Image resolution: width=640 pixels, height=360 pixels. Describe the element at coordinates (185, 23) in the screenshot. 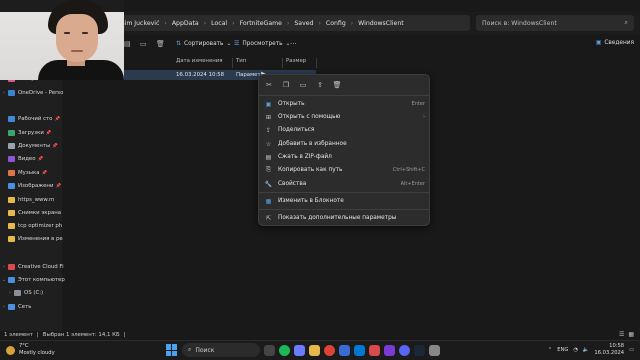

I see `breadcrumb-appdata: AppData` at that location.